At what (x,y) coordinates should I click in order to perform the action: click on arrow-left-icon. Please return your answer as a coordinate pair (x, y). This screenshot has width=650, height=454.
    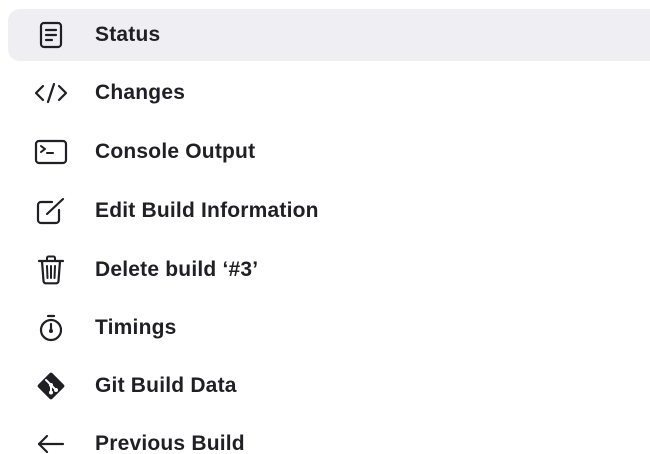
    Looking at the image, I should click on (51, 440).